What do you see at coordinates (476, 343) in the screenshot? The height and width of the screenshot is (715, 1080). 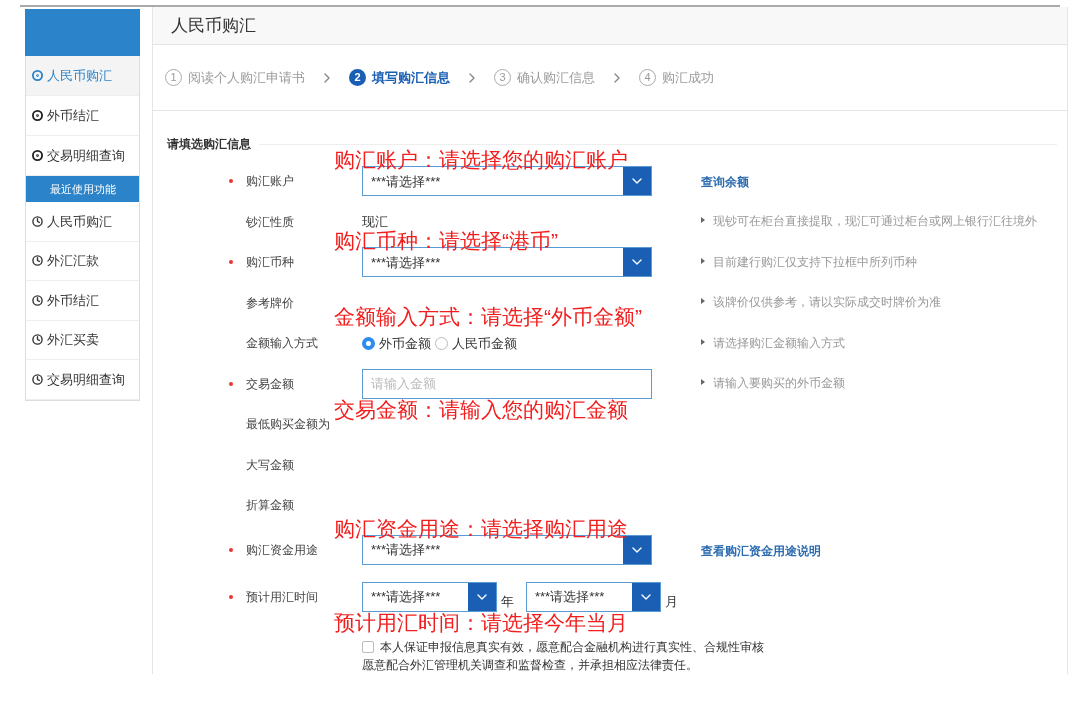 I see `radio-option: 人民币金额` at bounding box center [476, 343].